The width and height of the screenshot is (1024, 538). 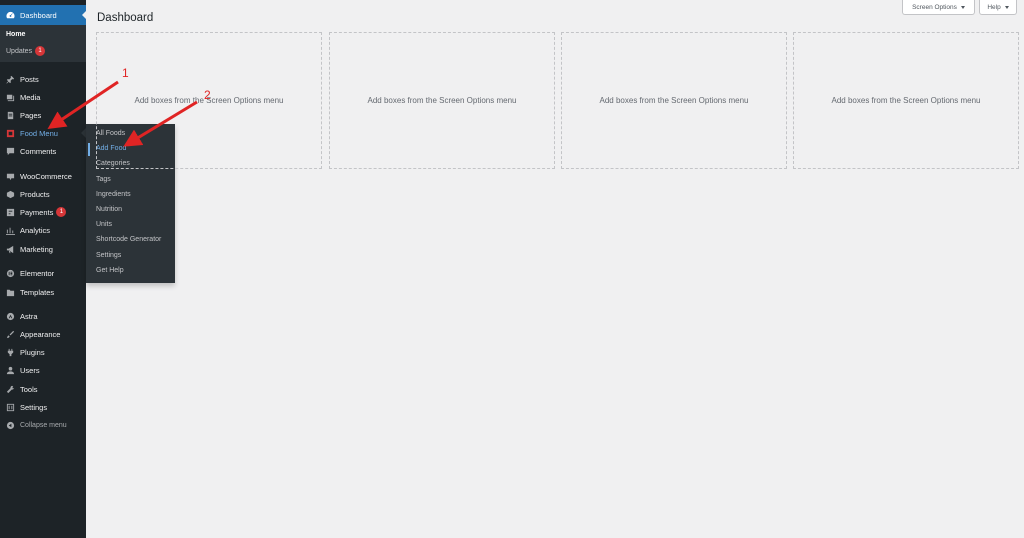 I want to click on sidebar-item-tools: Tools, so click(x=43, y=389).